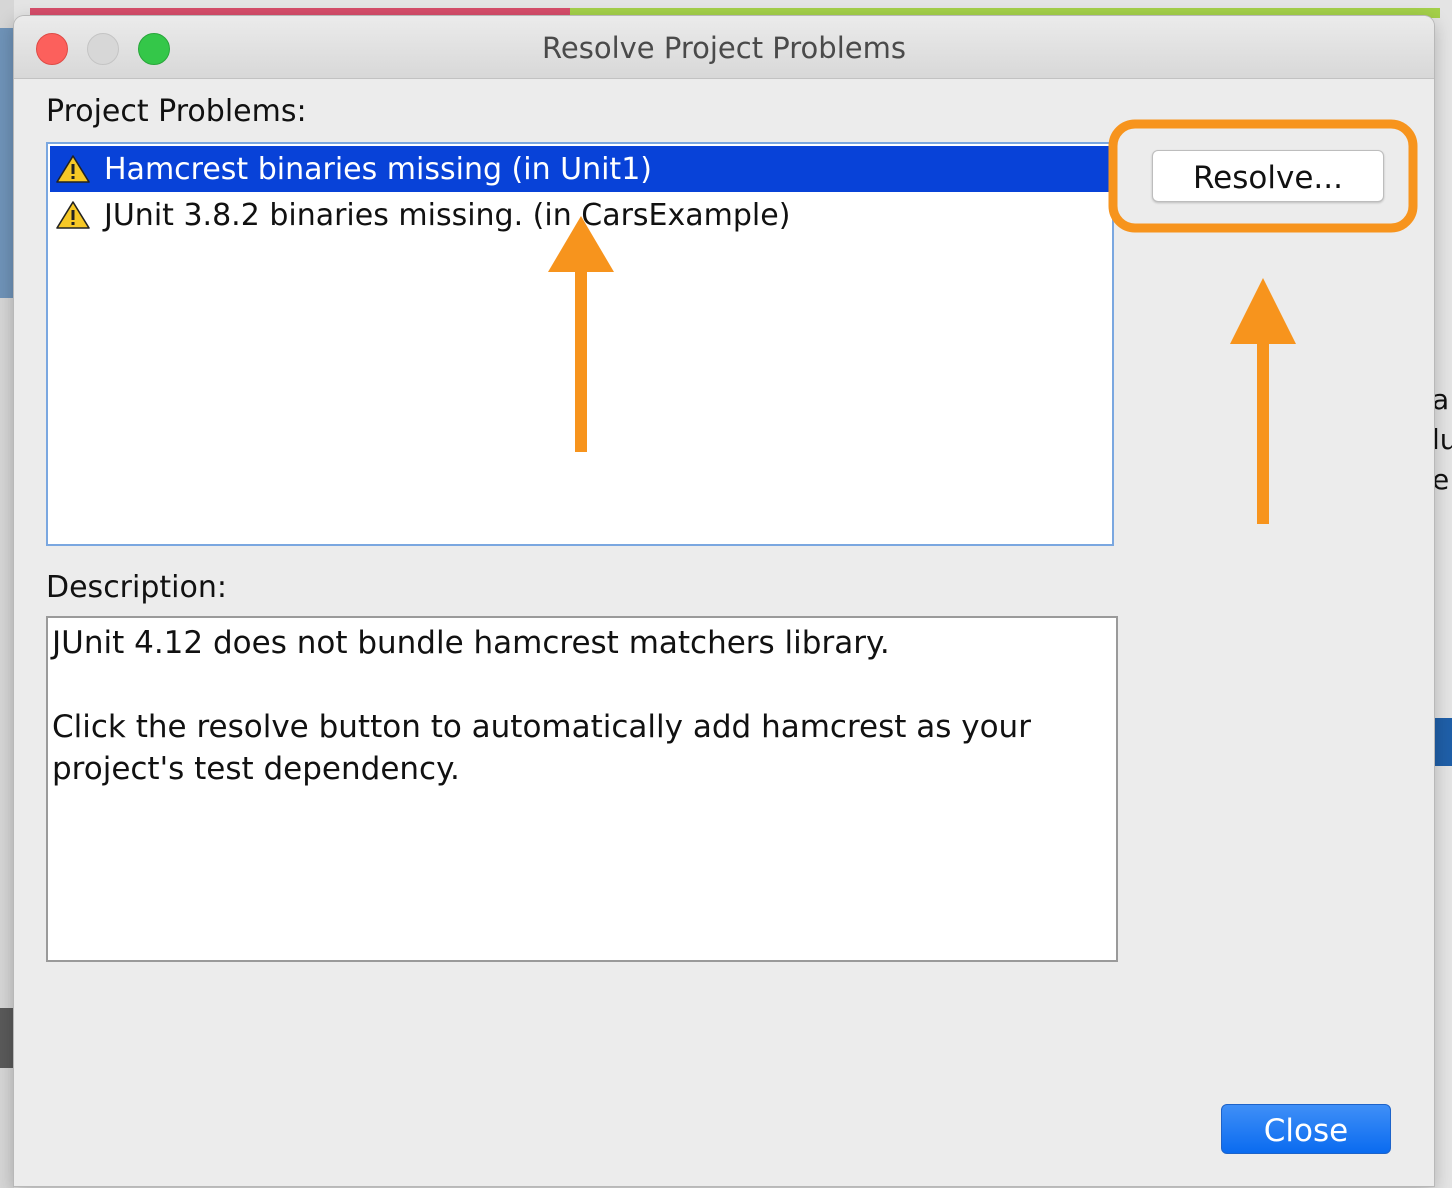 The height and width of the screenshot is (1188, 1452). I want to click on dialog-title: Resolve Project Problems, so click(724, 48).